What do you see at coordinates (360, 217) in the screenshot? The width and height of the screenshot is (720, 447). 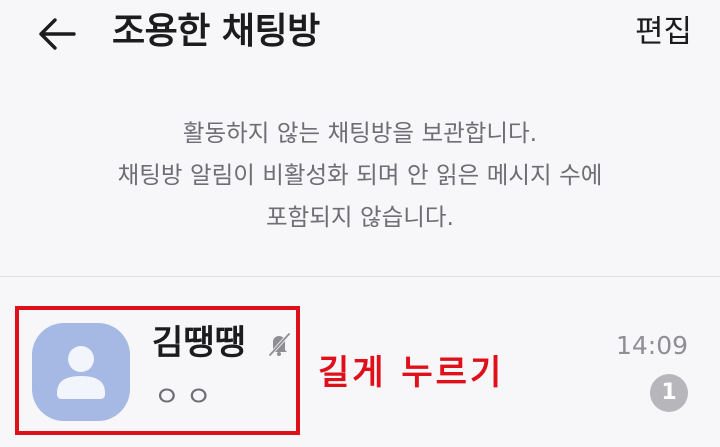 I see `info-line: 포함되지 않습니다.` at bounding box center [360, 217].